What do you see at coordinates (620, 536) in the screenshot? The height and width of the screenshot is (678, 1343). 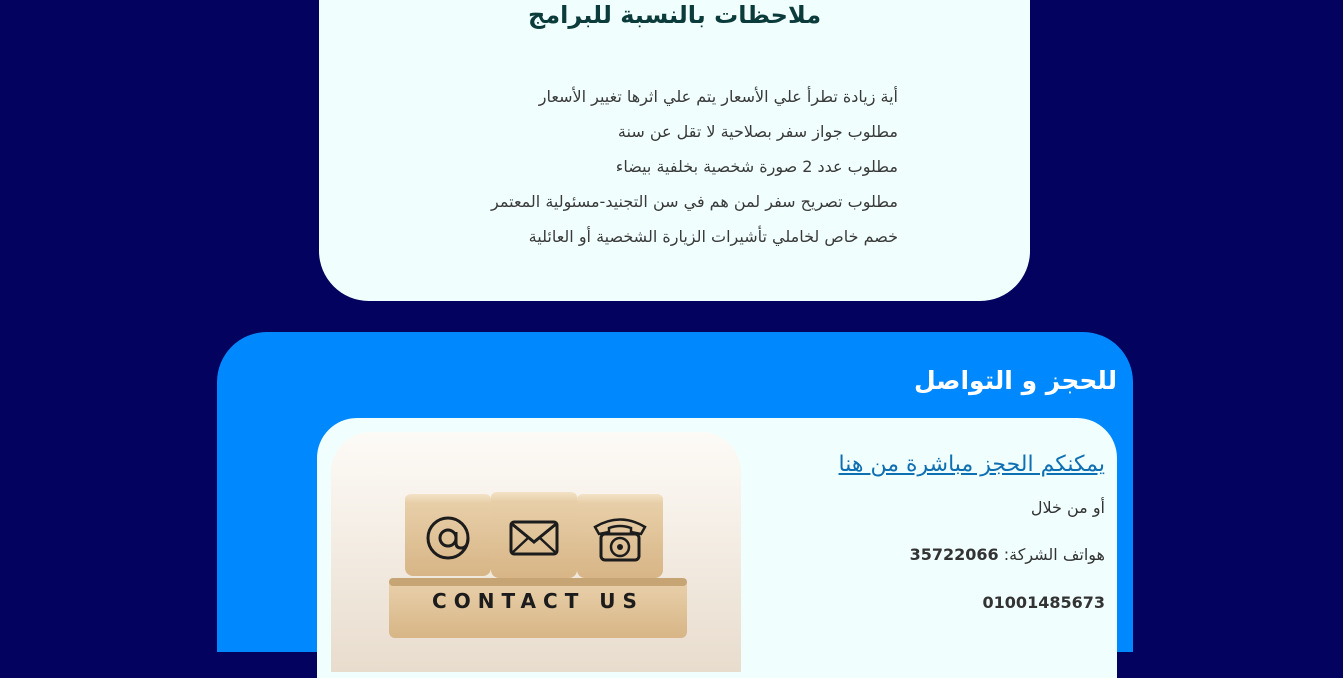 I see `telephone-cube` at bounding box center [620, 536].